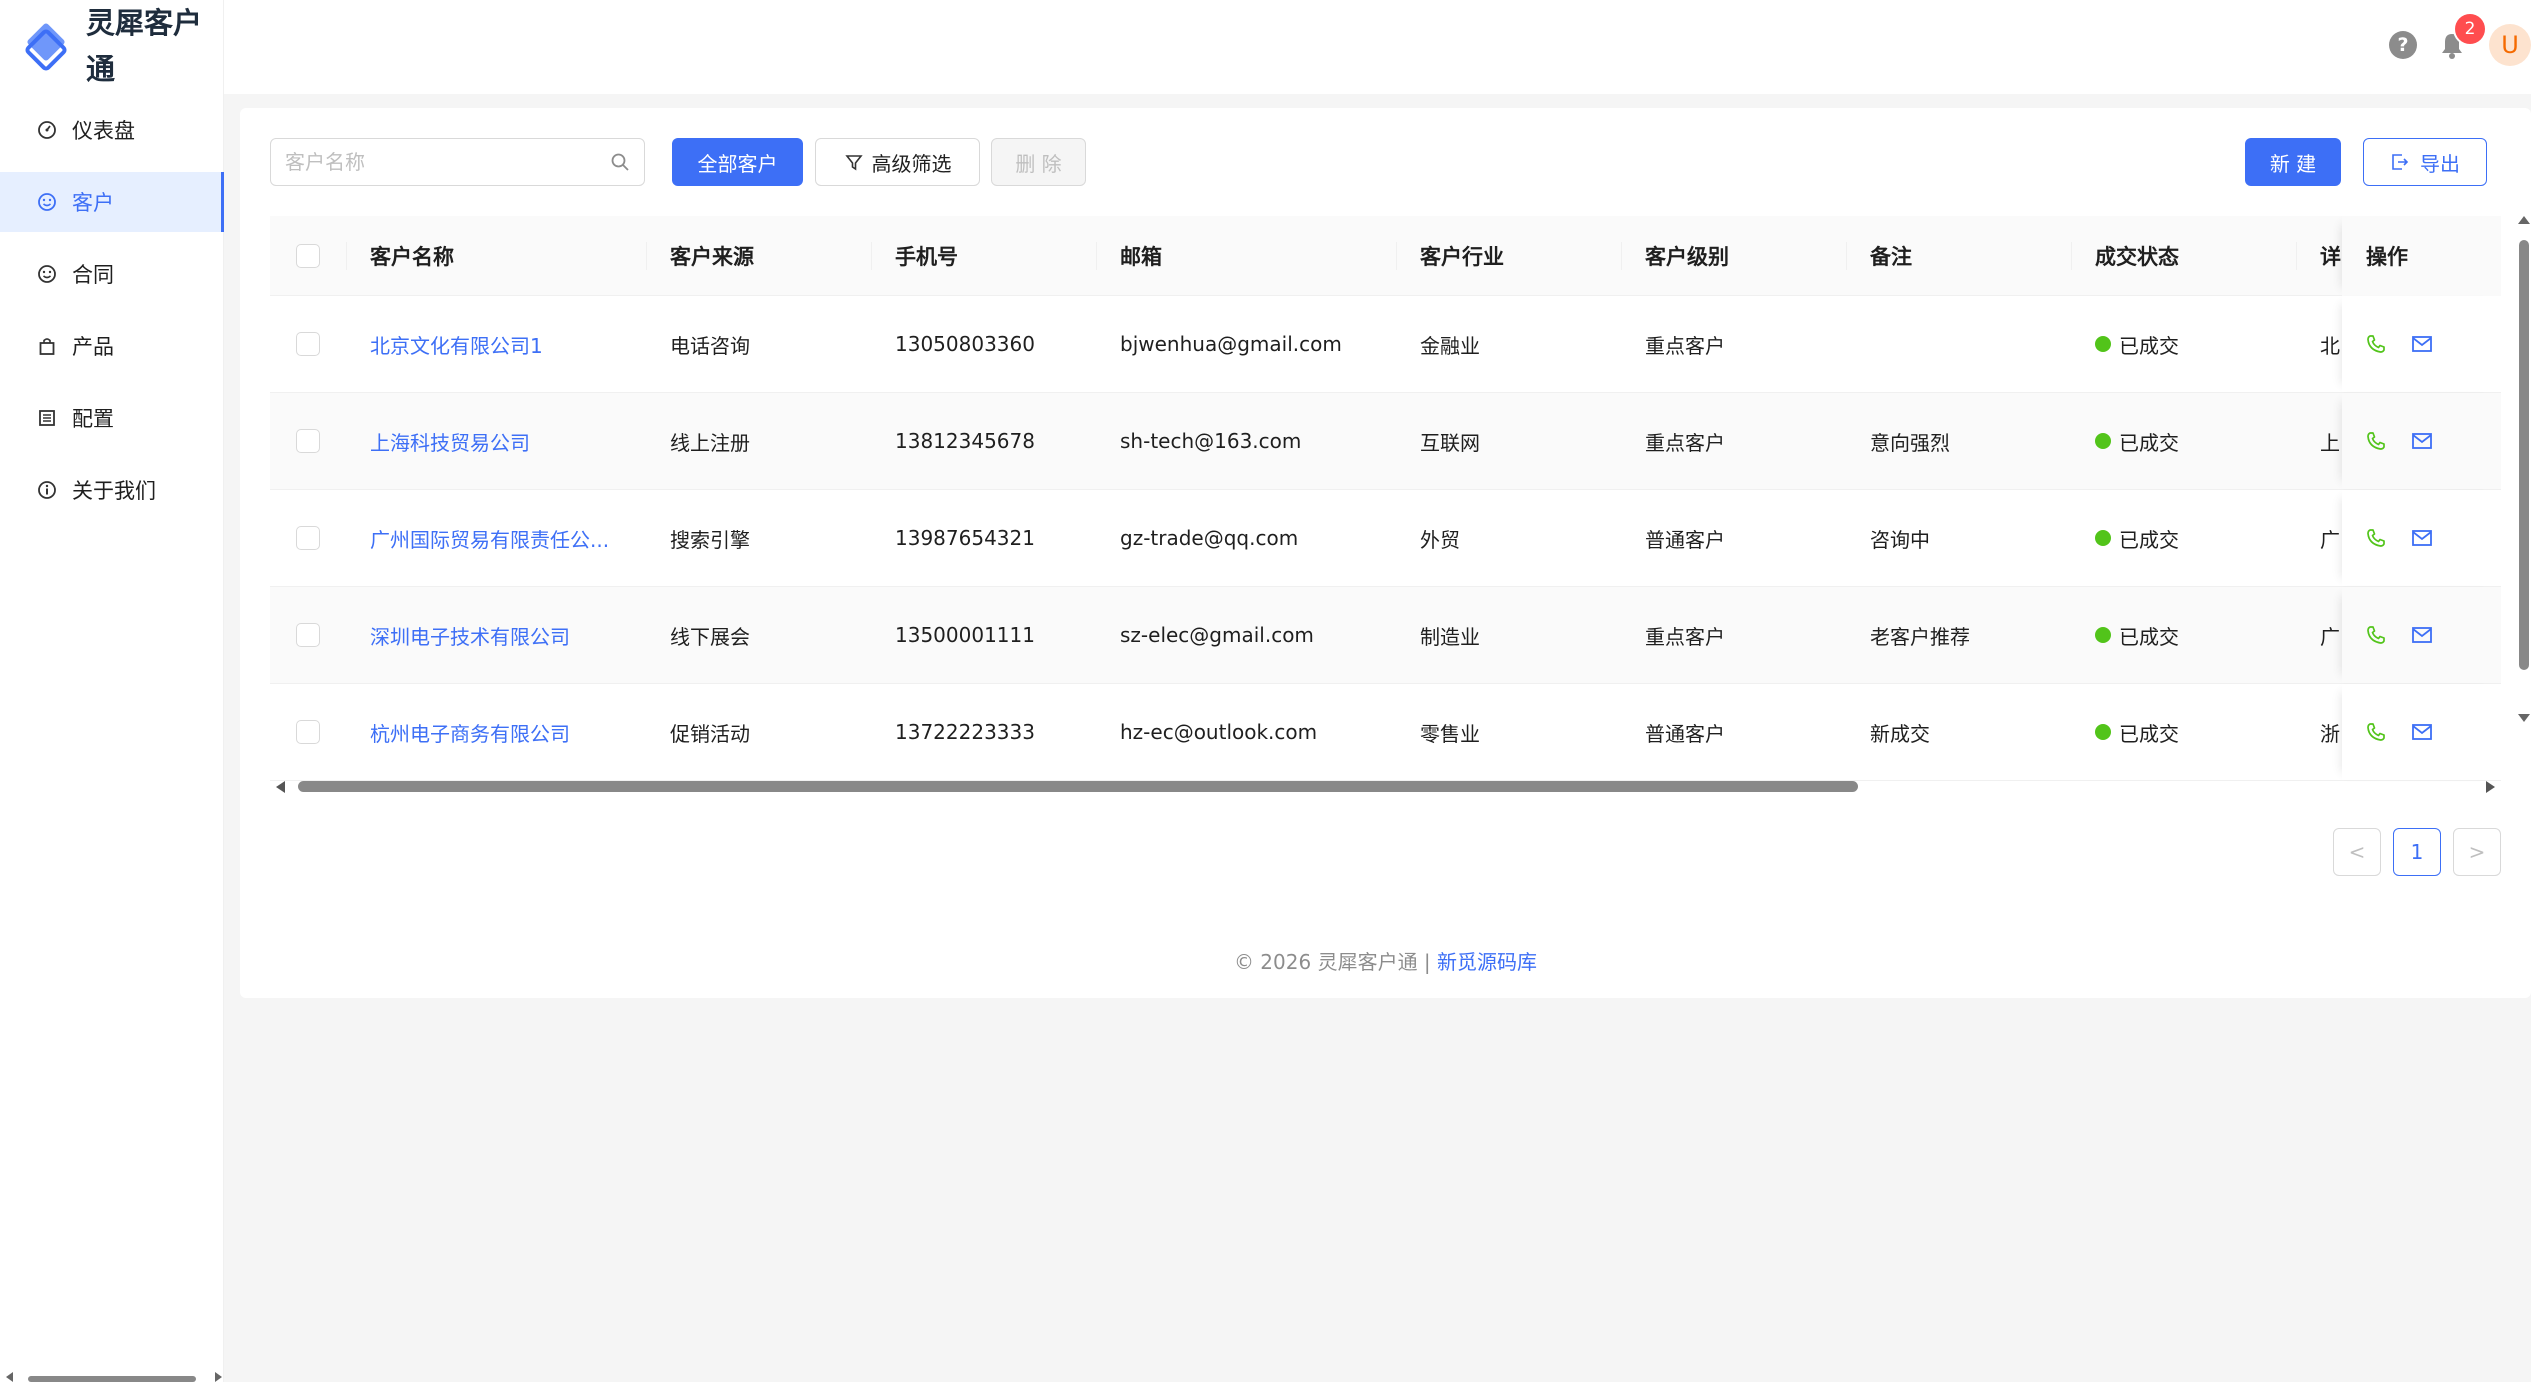  What do you see at coordinates (112, 274) in the screenshot?
I see `sidebar-item-contracts: 合同` at bounding box center [112, 274].